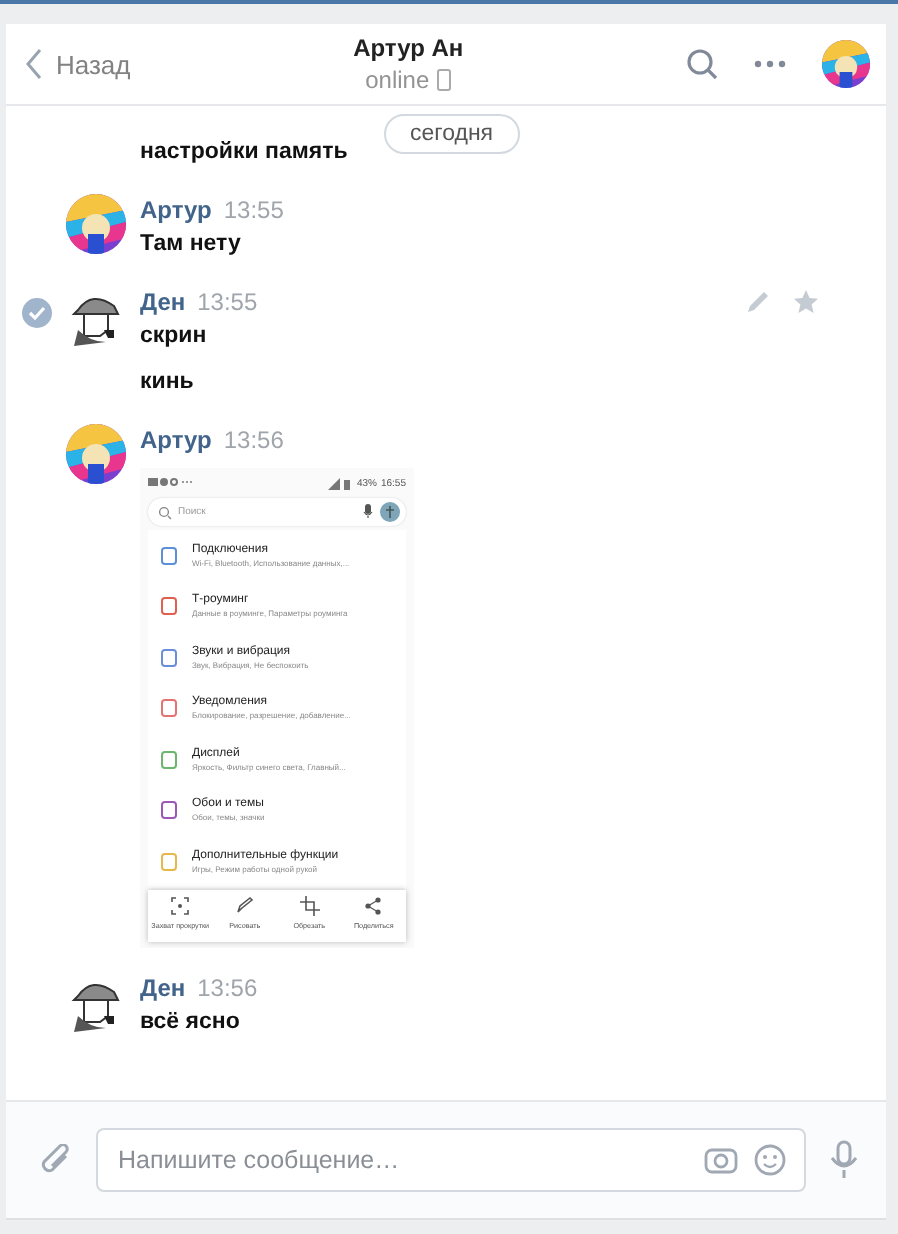 This screenshot has height=1234, width=898. Describe the element at coordinates (408, 80) in the screenshot. I see `online-status: online` at that location.